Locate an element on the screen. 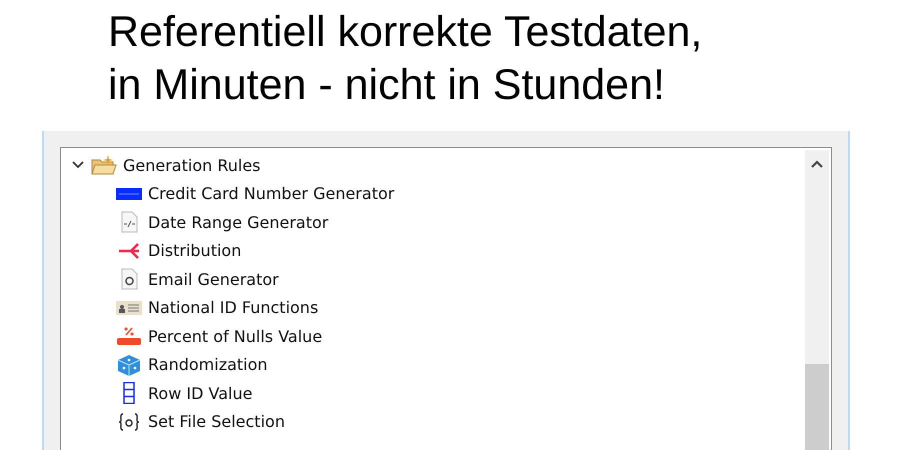  tree-item: Generation Rules is located at coordinates (192, 165).